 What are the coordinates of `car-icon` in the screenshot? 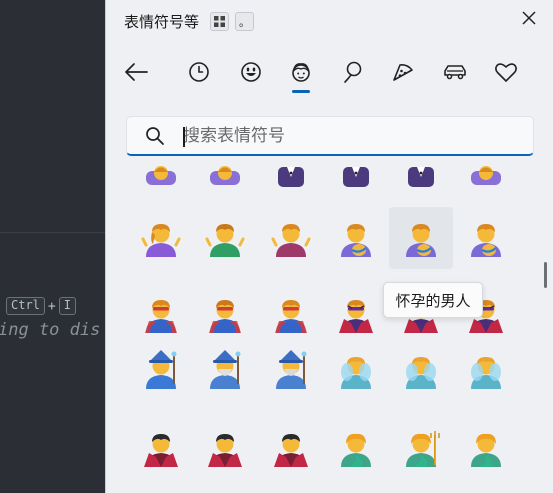 It's located at (455, 72).